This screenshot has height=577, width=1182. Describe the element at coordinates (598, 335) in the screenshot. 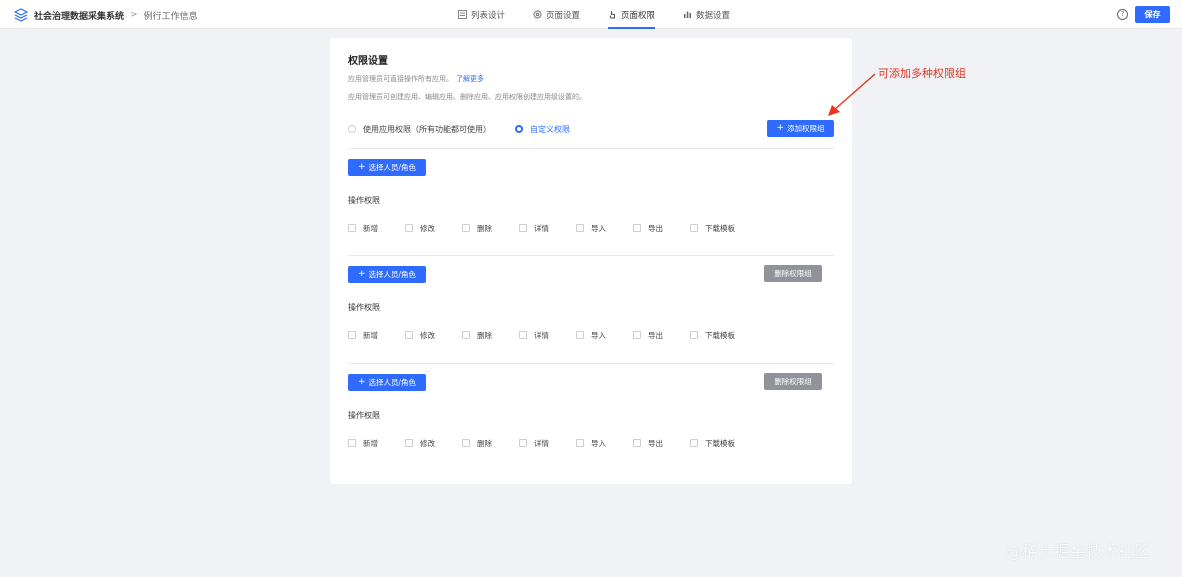

I see `checkbox-label: 导入` at that location.